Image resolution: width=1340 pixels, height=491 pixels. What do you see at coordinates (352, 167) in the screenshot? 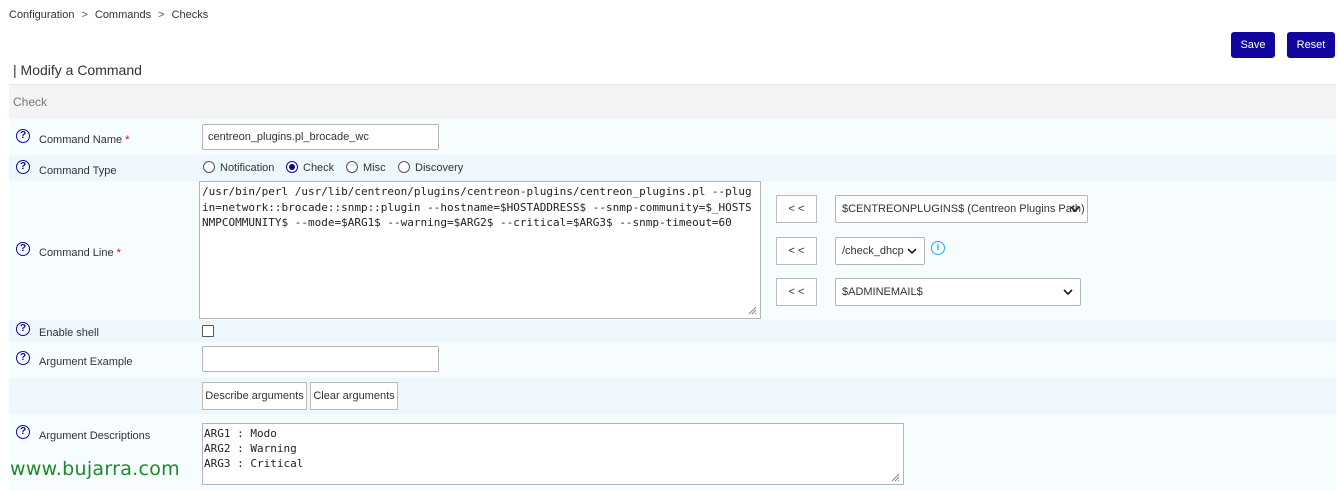
I see `radio-misc` at bounding box center [352, 167].